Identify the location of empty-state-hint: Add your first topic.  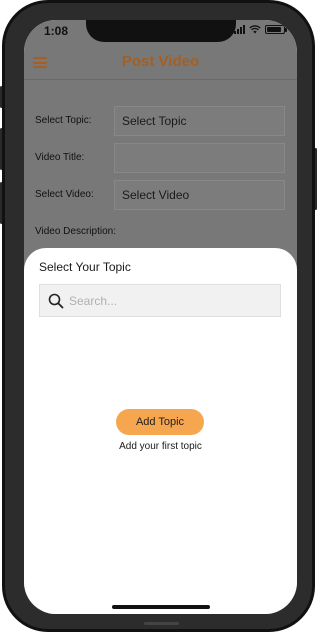
(160, 446).